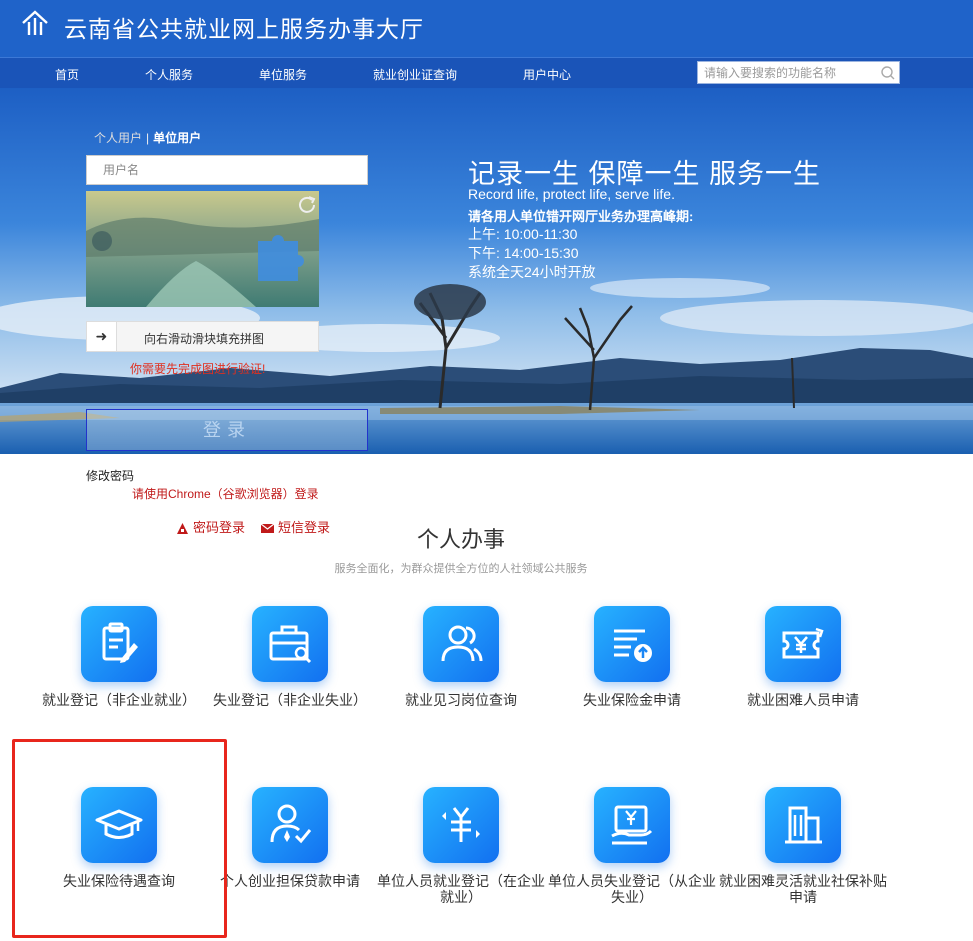  What do you see at coordinates (283, 74) in the screenshot?
I see `nav-unit-service: 单位服务` at bounding box center [283, 74].